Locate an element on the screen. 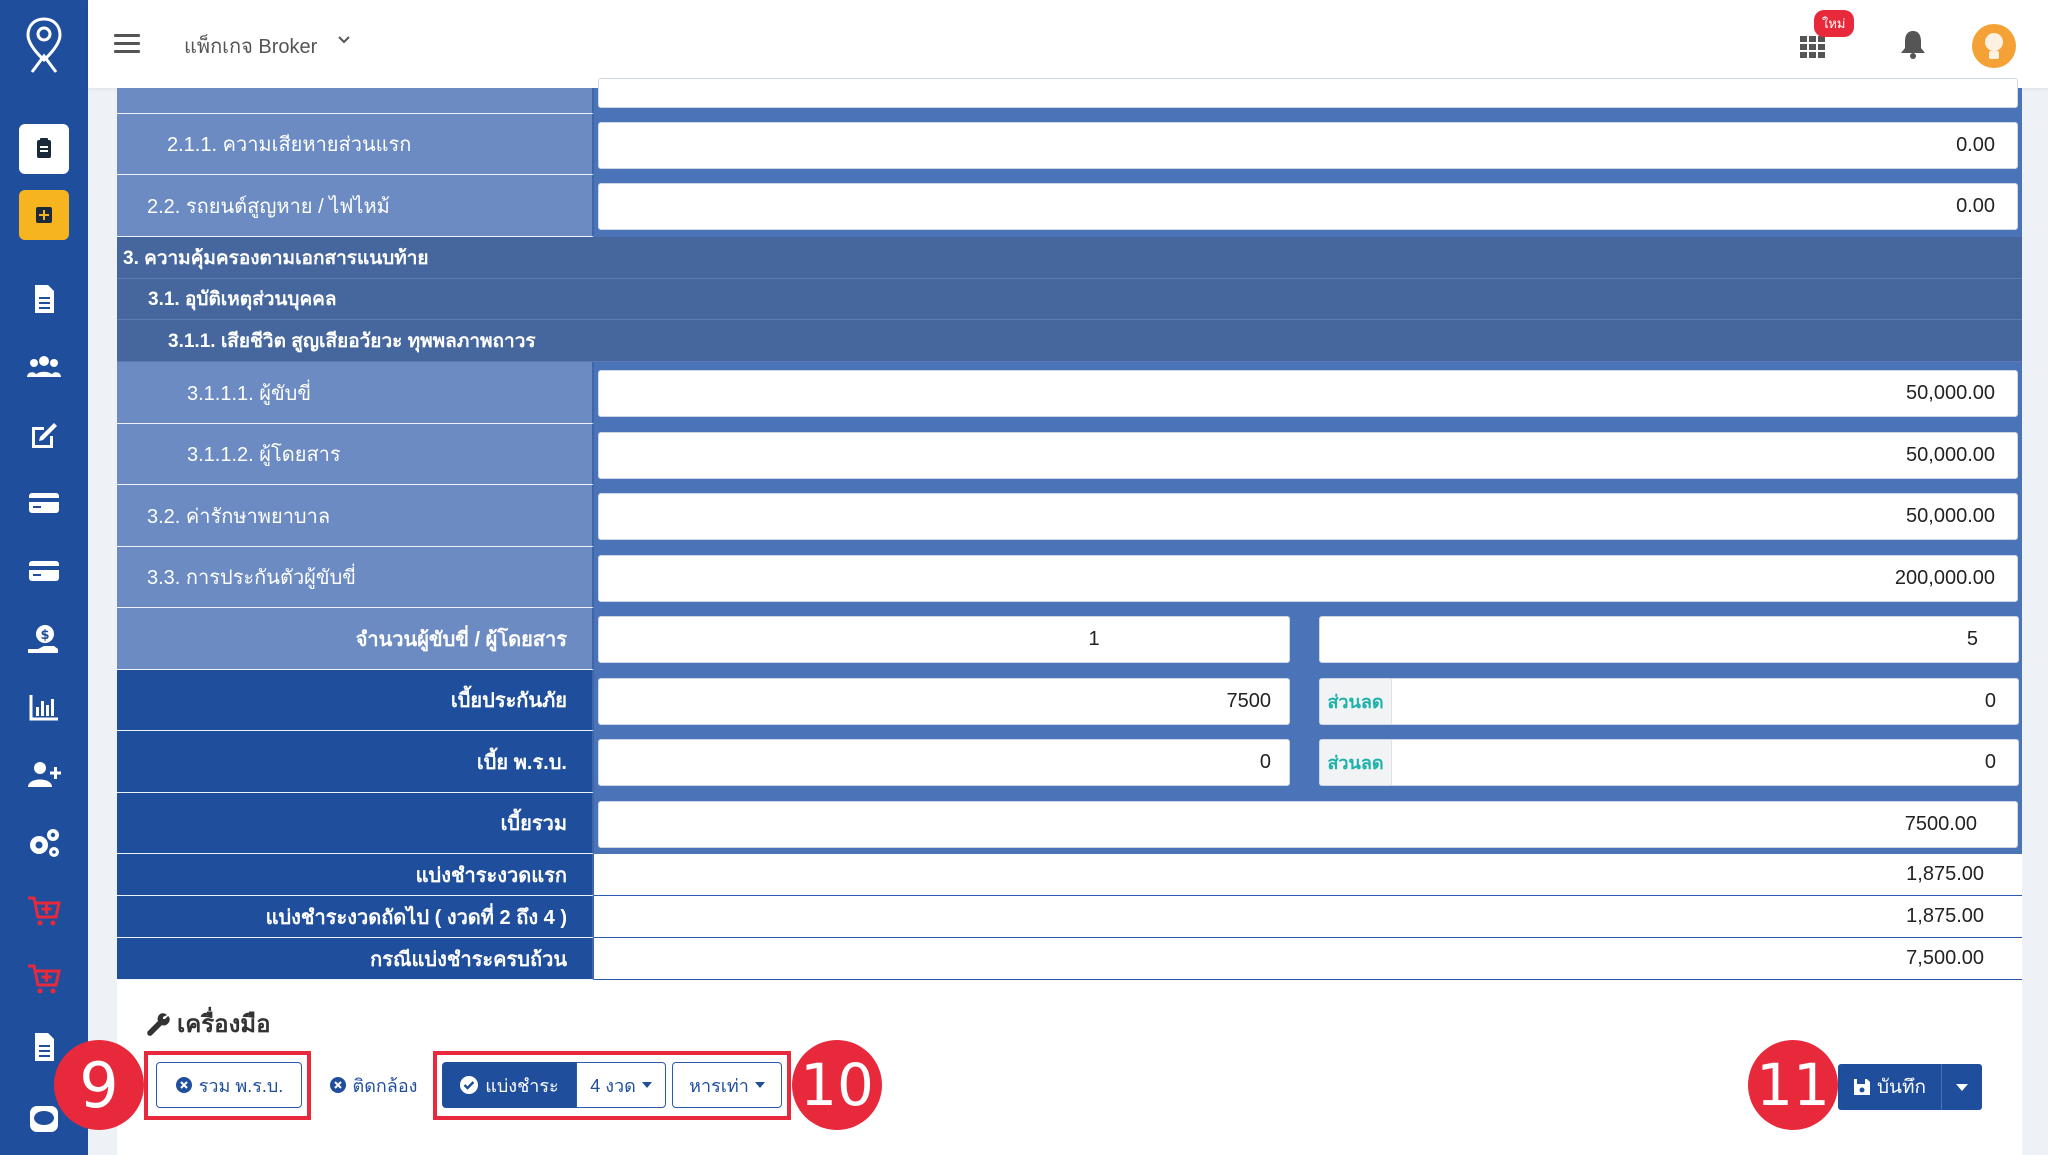 The height and width of the screenshot is (1155, 2048). row-label: 3.1.1.1. ผู้ขับขี่ is located at coordinates (355, 393).